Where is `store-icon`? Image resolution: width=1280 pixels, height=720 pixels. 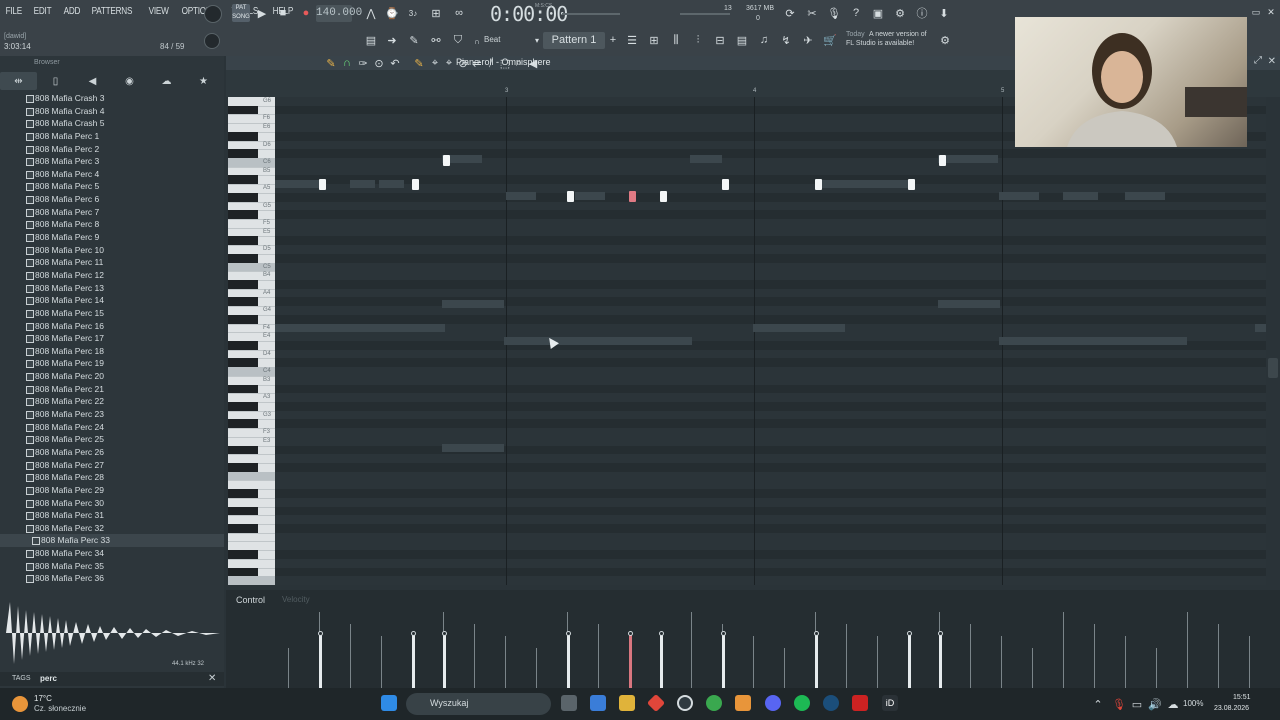 store-icon is located at coordinates (598, 703).